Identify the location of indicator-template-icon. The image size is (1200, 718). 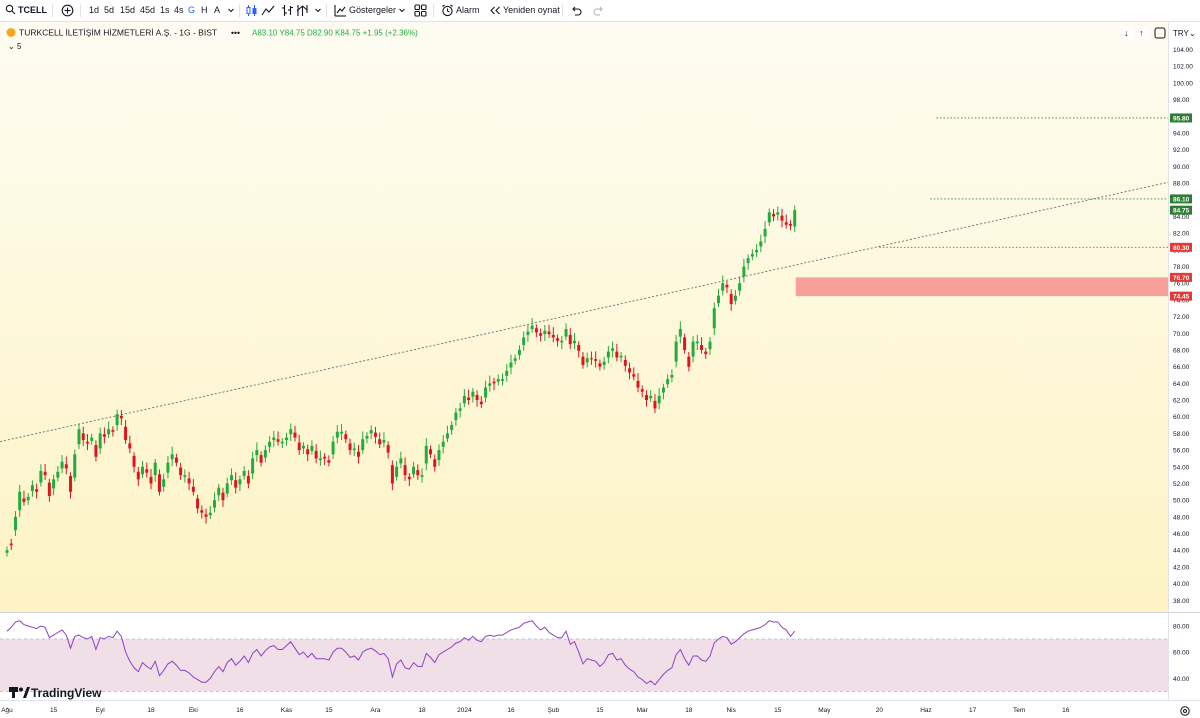
(302, 10).